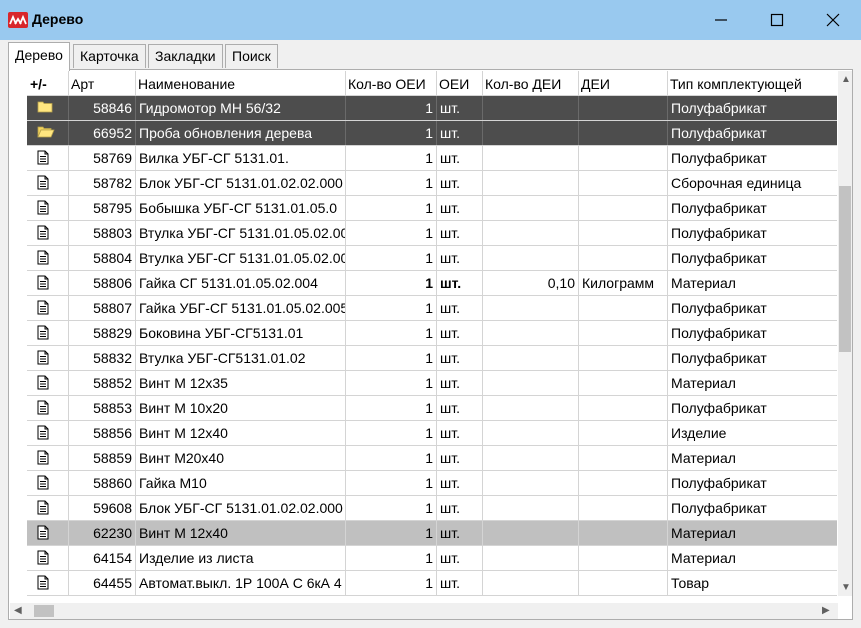 Image resolution: width=861 pixels, height=628 pixels. I want to click on cell-name: Бобышка УБГ-СГ 5131.01.05.0, so click(241, 208).